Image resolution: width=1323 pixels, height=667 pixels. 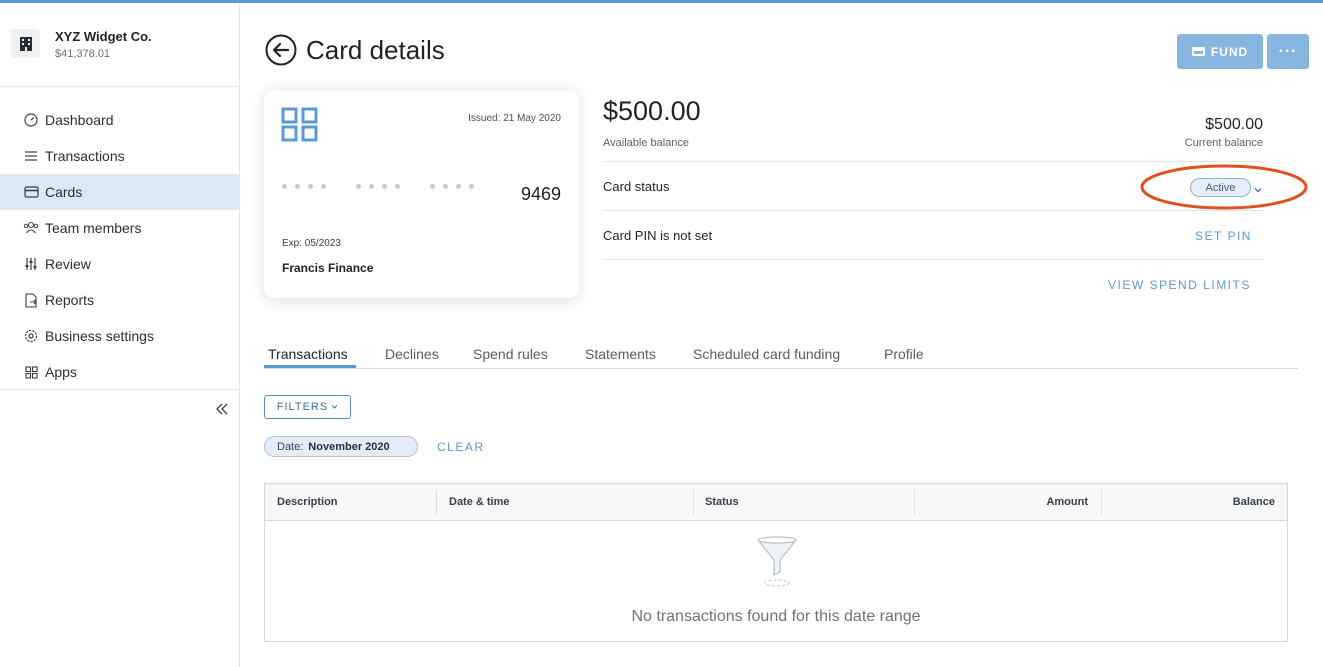 What do you see at coordinates (461, 447) in the screenshot?
I see `clear-filters-button: CLEAR` at bounding box center [461, 447].